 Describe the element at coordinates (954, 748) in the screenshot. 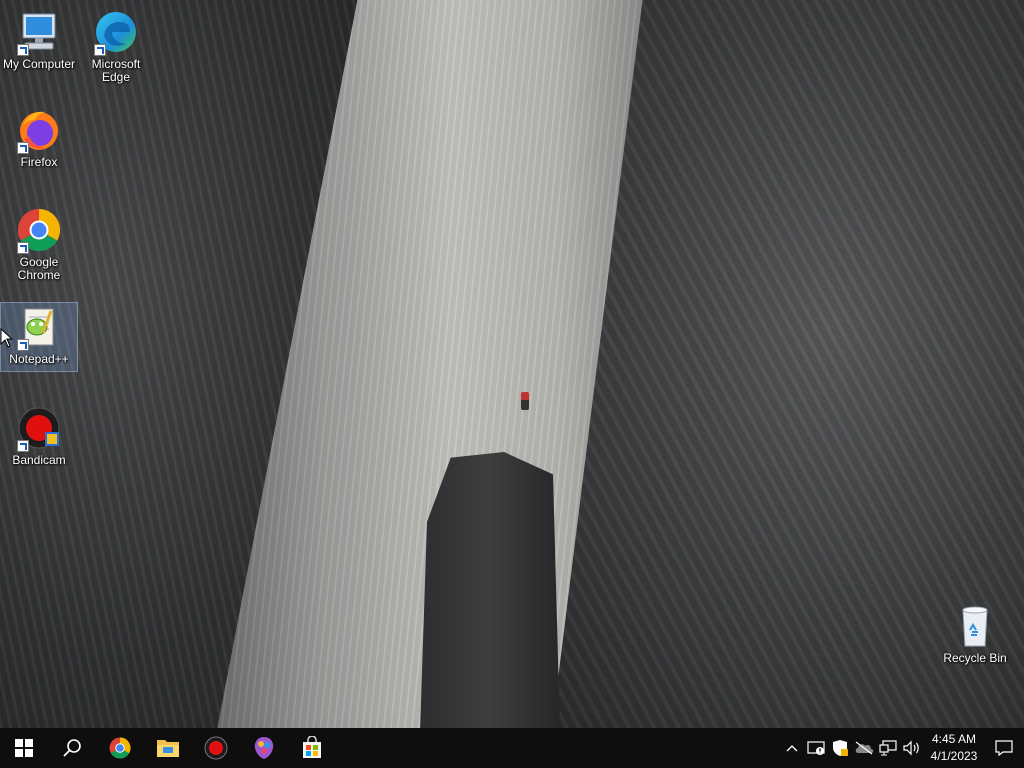

I see `clock: 4:45 AM 4/1/2023` at that location.